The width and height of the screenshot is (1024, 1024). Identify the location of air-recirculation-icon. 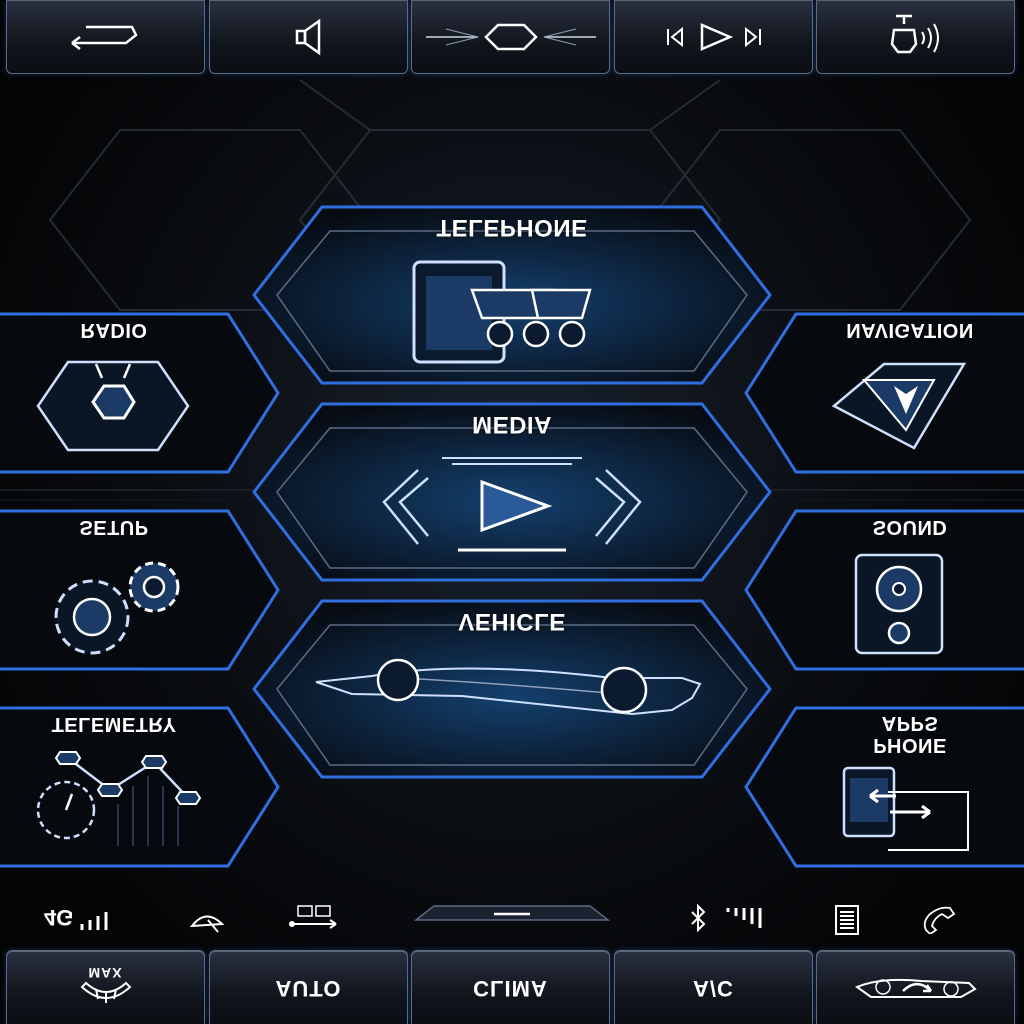
(915, 988).